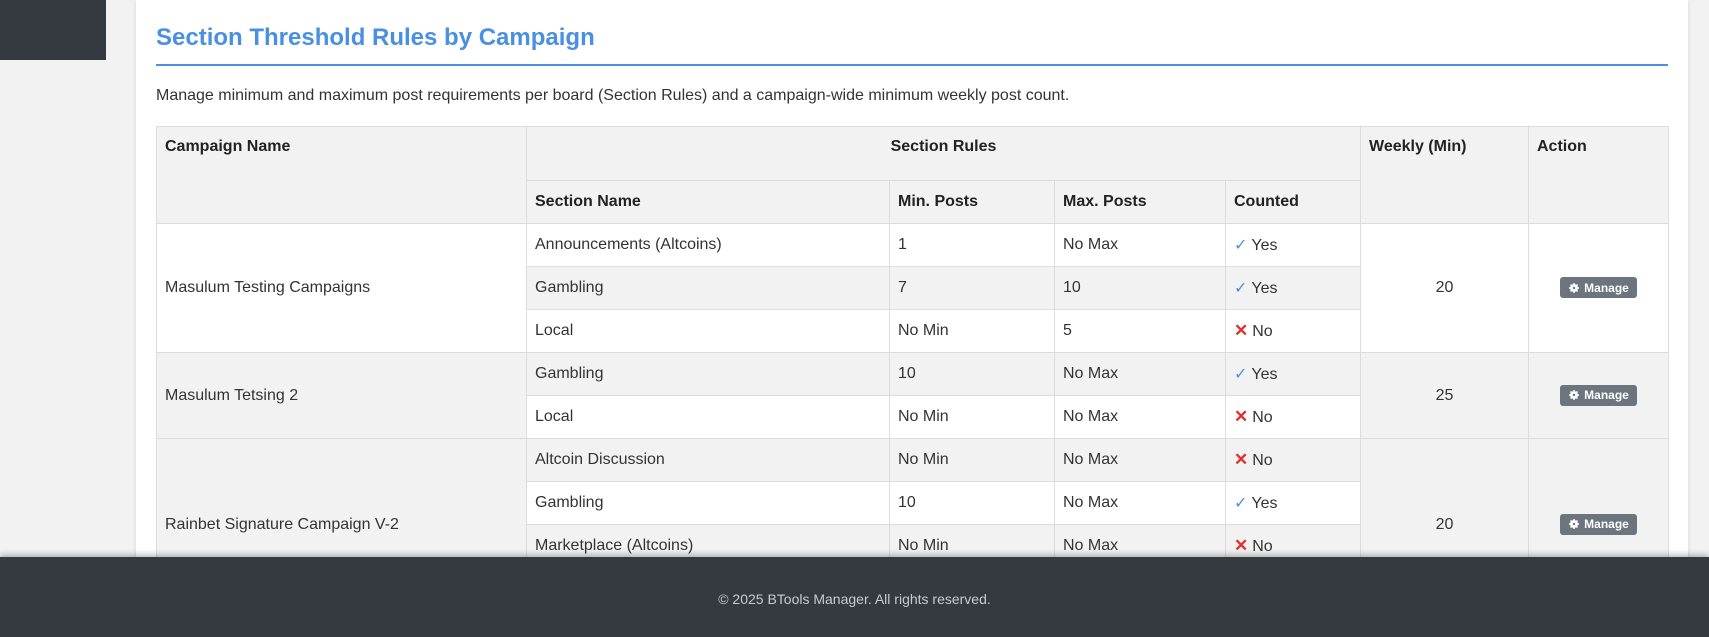 This screenshot has height=637, width=1709. I want to click on min-posts: 1, so click(972, 245).